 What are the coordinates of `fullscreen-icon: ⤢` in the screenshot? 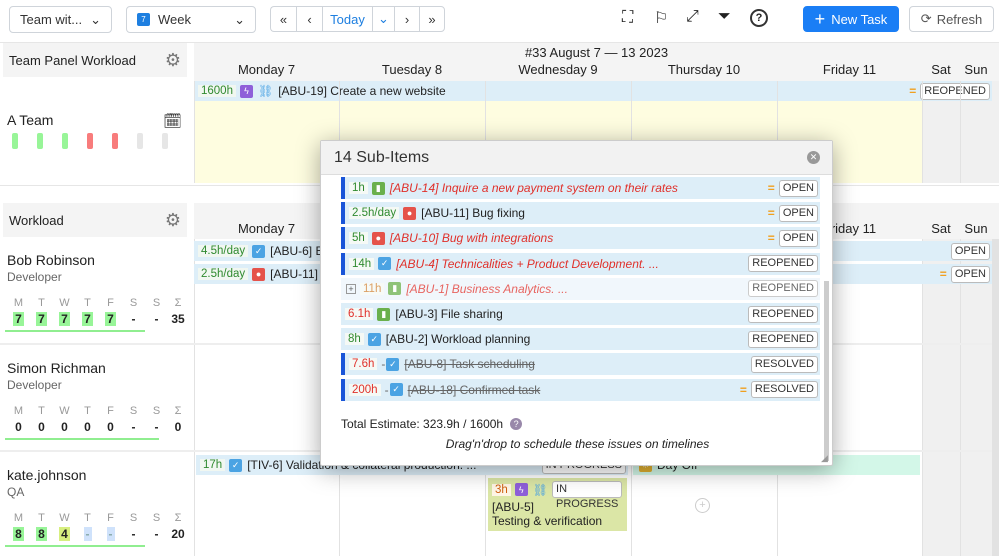 It's located at (692, 17).